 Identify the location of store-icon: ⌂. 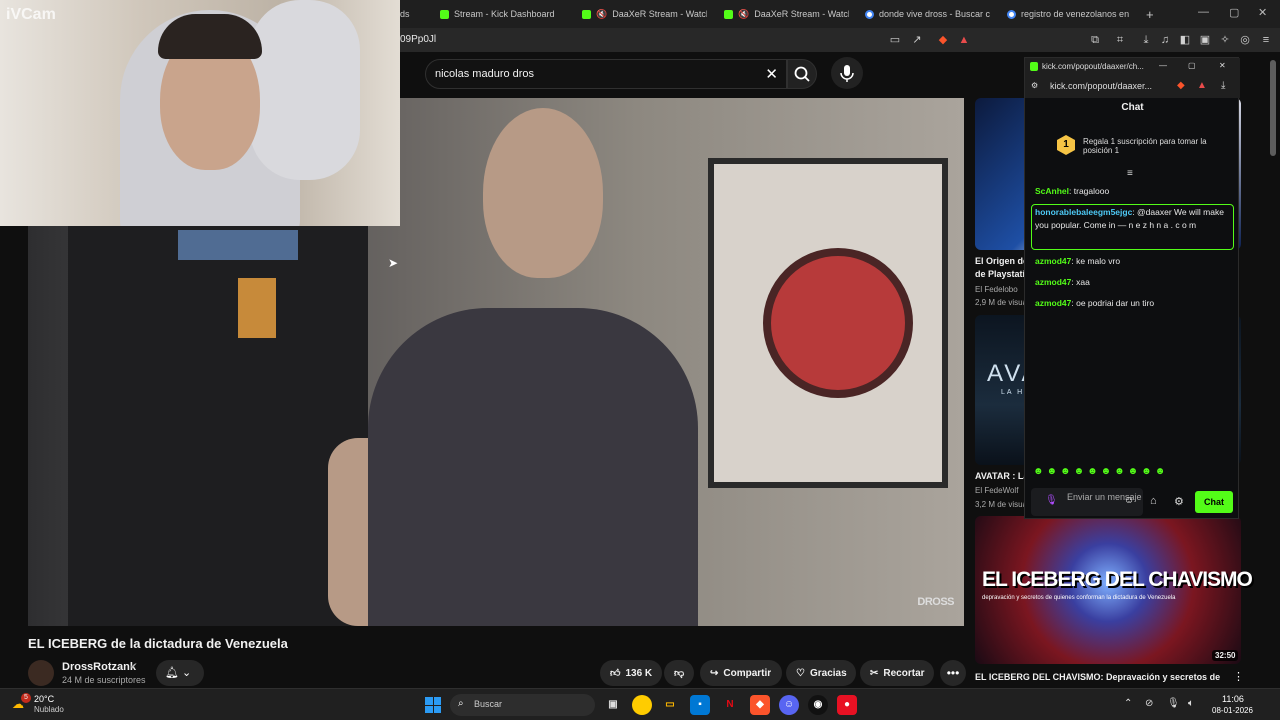
(1153, 501).